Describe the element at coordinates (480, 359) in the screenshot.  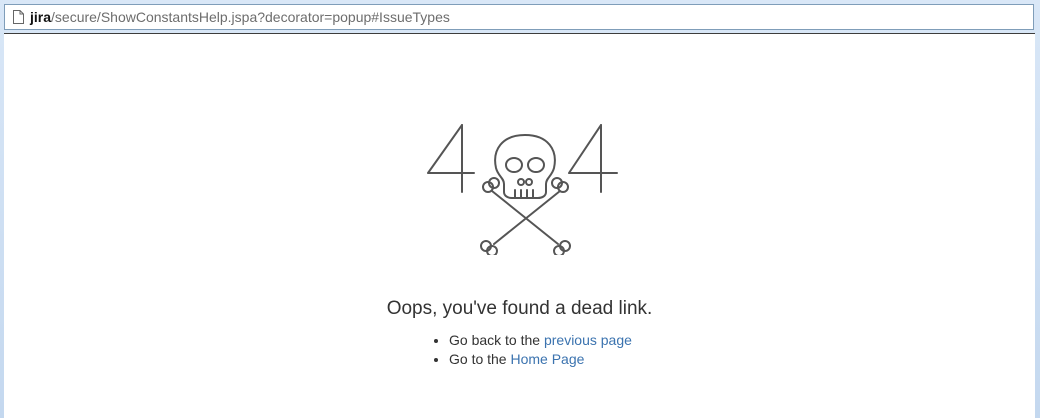
I see `list-item-prefix: Go to the` at that location.